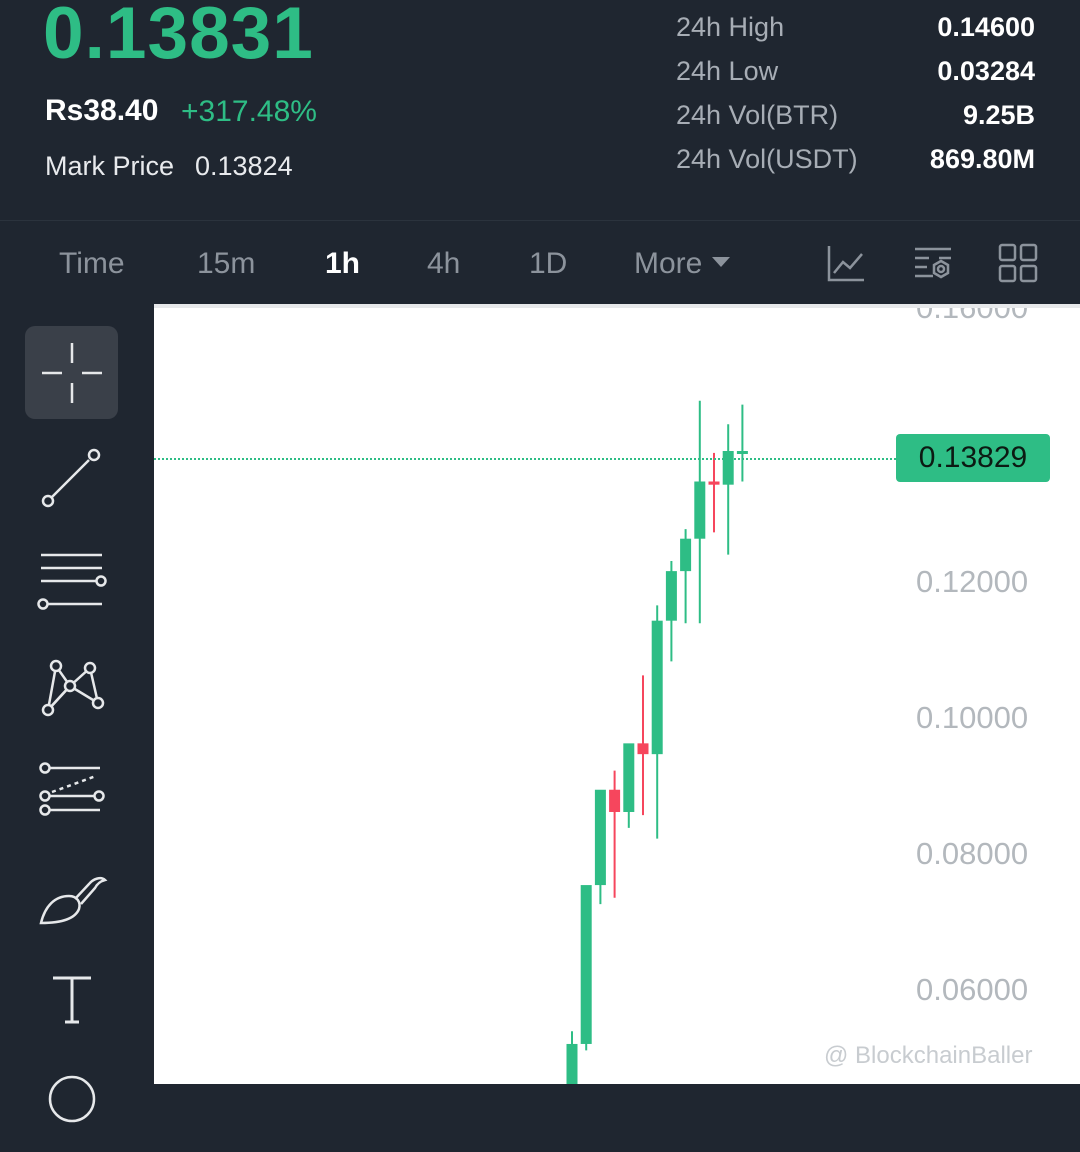 This screenshot has width=1080, height=1152. Describe the element at coordinates (102, 110) in the screenshot. I see `fiat-price: Rs38.40` at that location.